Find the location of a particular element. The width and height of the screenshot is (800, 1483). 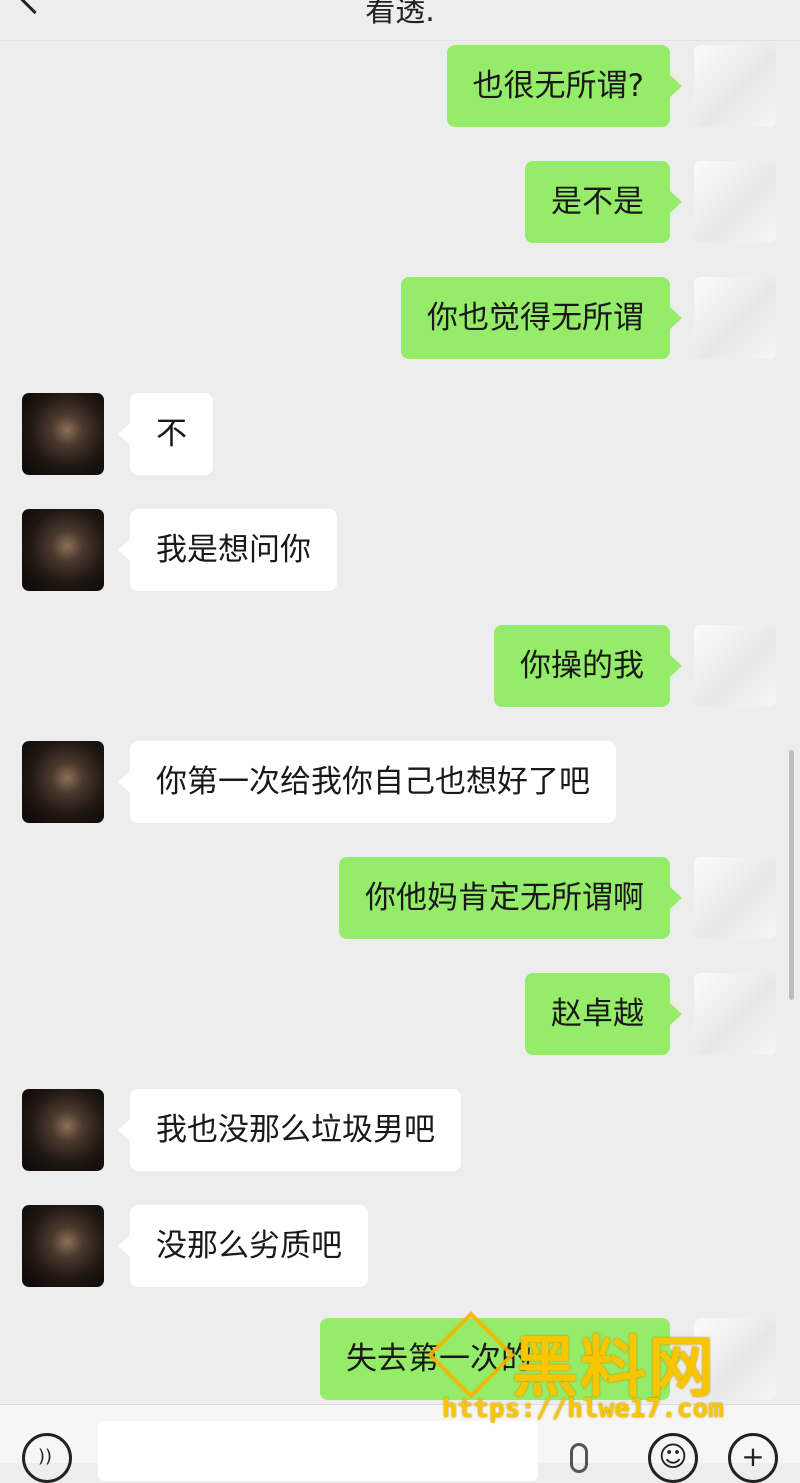

chat-title: 看透. is located at coordinates (400, 14).